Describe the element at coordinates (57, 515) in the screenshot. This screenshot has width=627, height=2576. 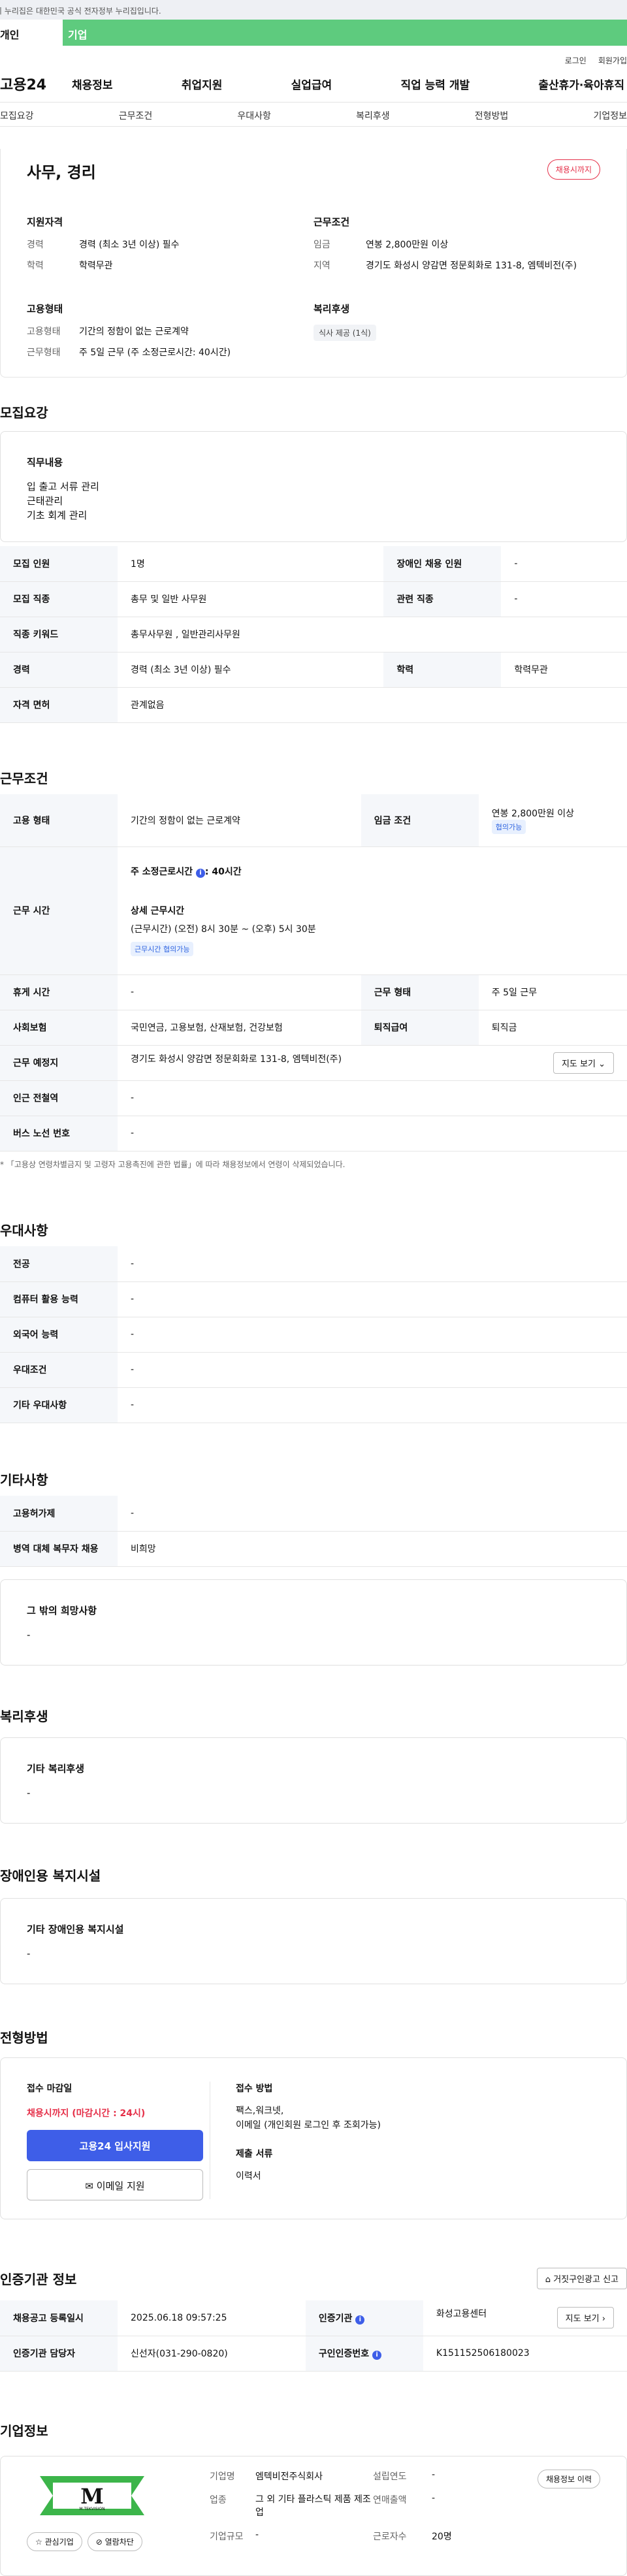
I see `duty-line: 기초 회계 관리` at that location.